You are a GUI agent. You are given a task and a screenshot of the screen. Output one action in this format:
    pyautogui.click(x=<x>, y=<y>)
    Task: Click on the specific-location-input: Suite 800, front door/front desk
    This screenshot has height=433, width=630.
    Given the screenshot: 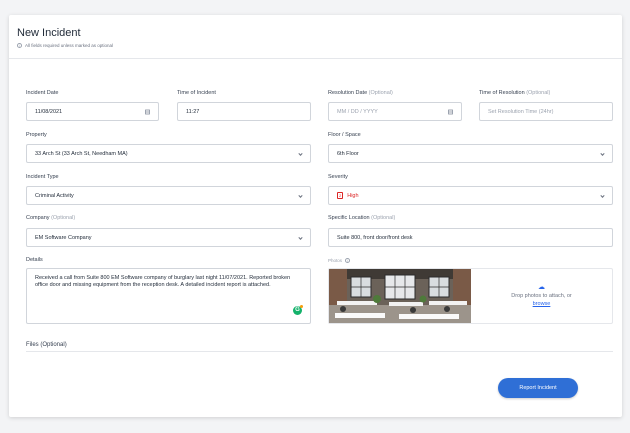 What is the action you would take?
    pyautogui.click(x=470, y=237)
    